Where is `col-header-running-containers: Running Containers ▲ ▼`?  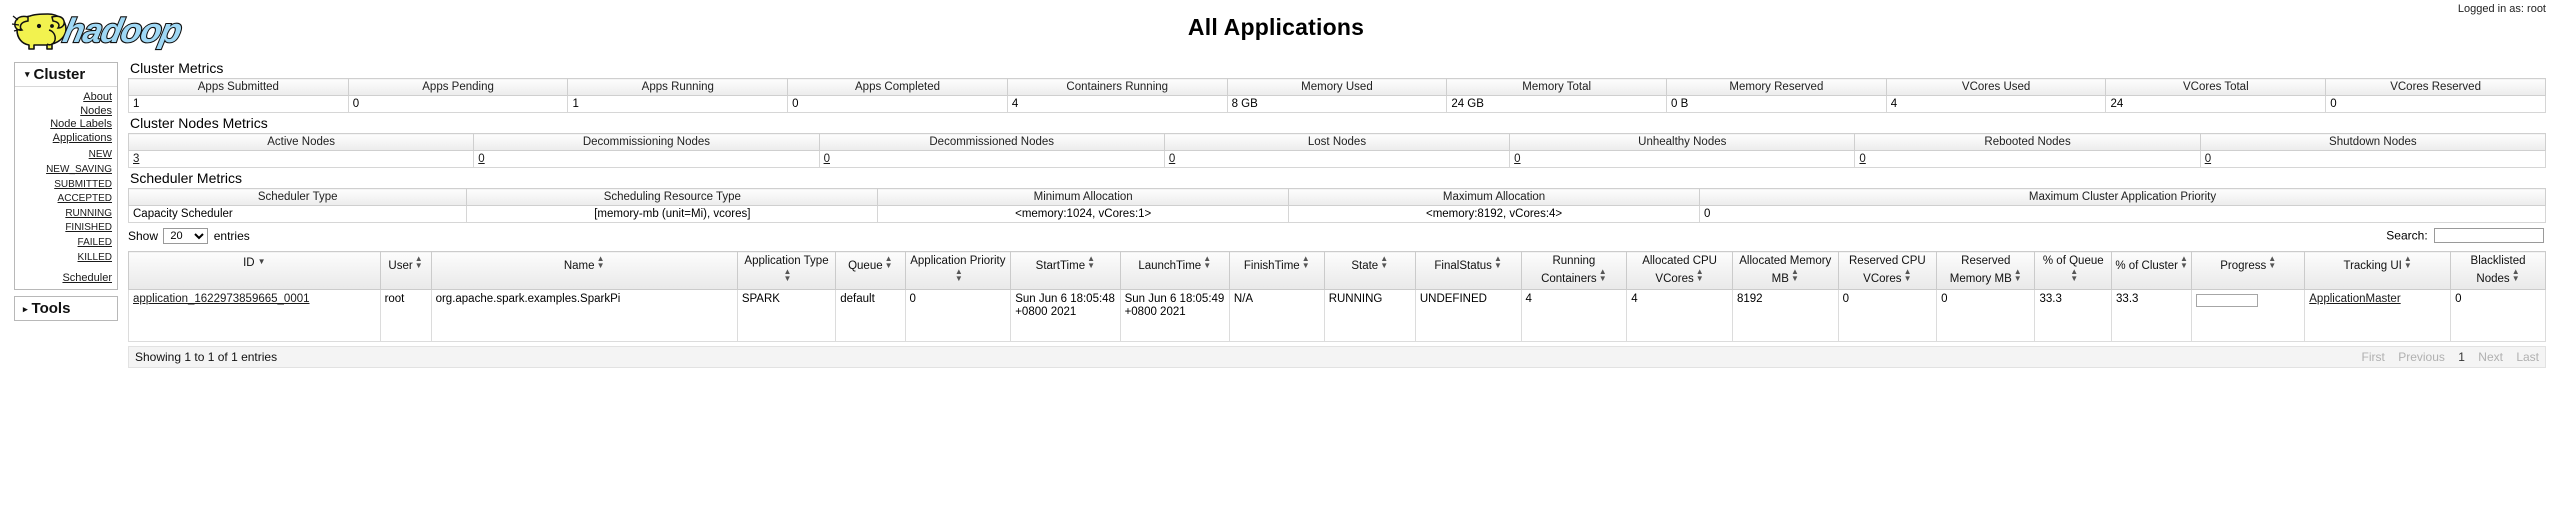
col-header-running-containers: Running Containers ▲ ▼ is located at coordinates (1574, 270).